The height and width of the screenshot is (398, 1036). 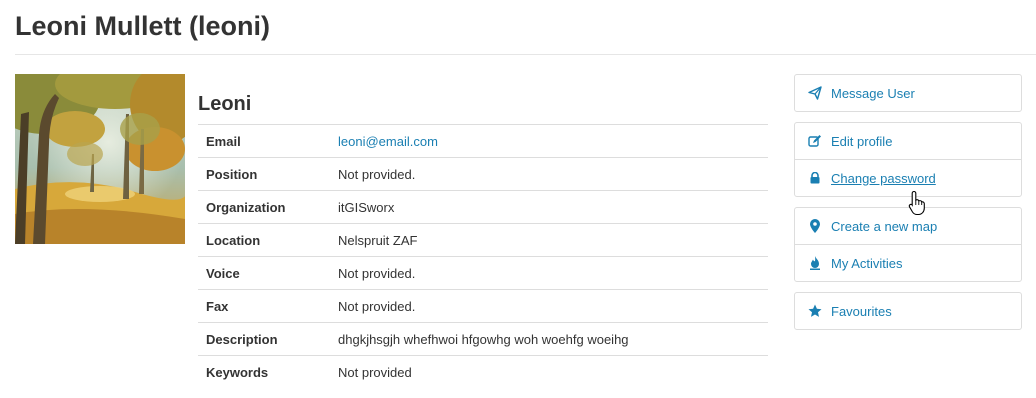 I want to click on change-password-label: Change password, so click(x=883, y=178).